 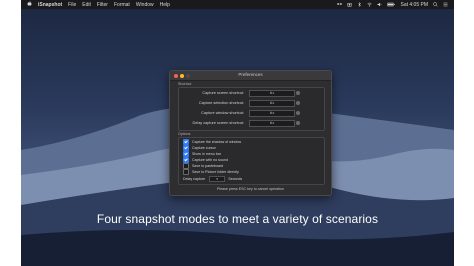 What do you see at coordinates (29, 4) in the screenshot?
I see `apple-icon` at bounding box center [29, 4].